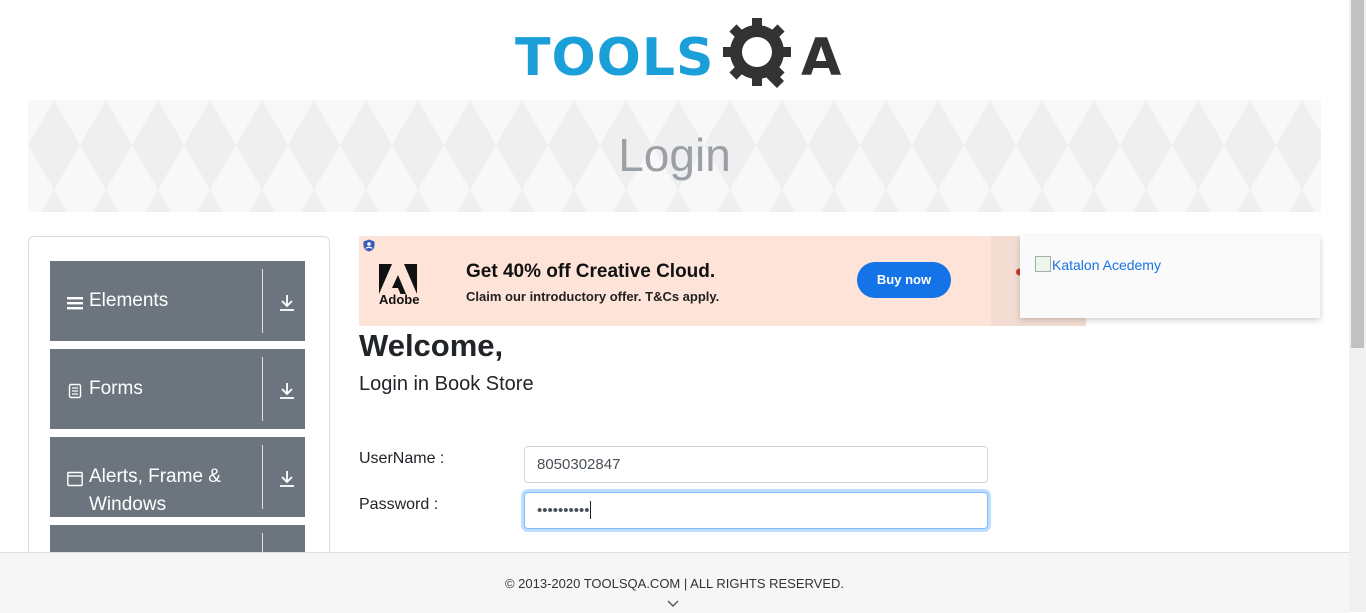 The image size is (1366, 613). Describe the element at coordinates (116, 388) in the screenshot. I see `sidebar-group-label: Forms` at that location.